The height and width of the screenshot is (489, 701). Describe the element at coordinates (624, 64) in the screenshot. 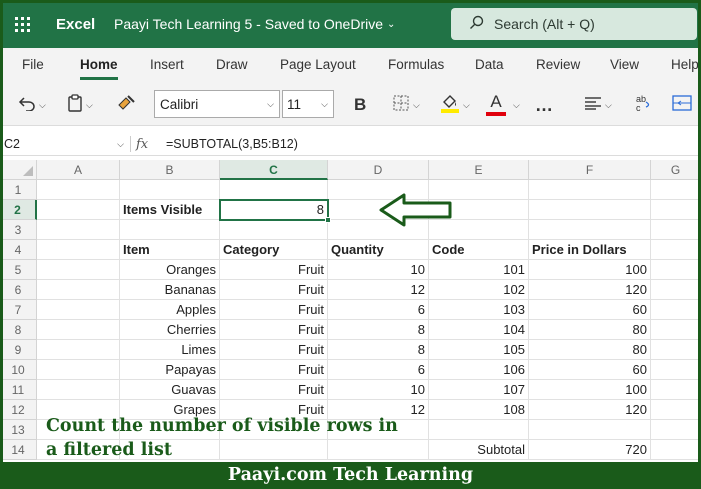

I see `tab-view: View` at that location.